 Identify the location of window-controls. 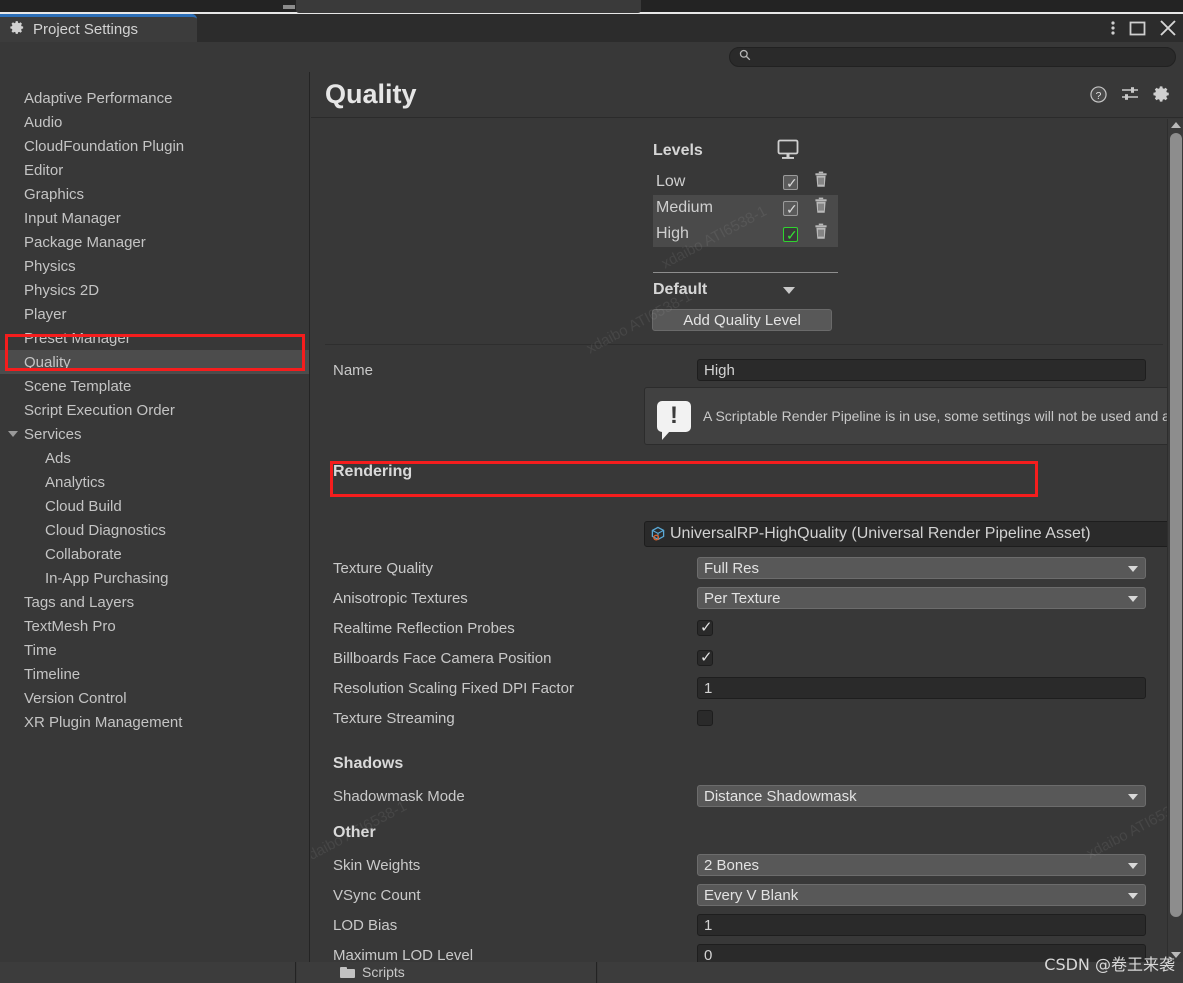
(1143, 28).